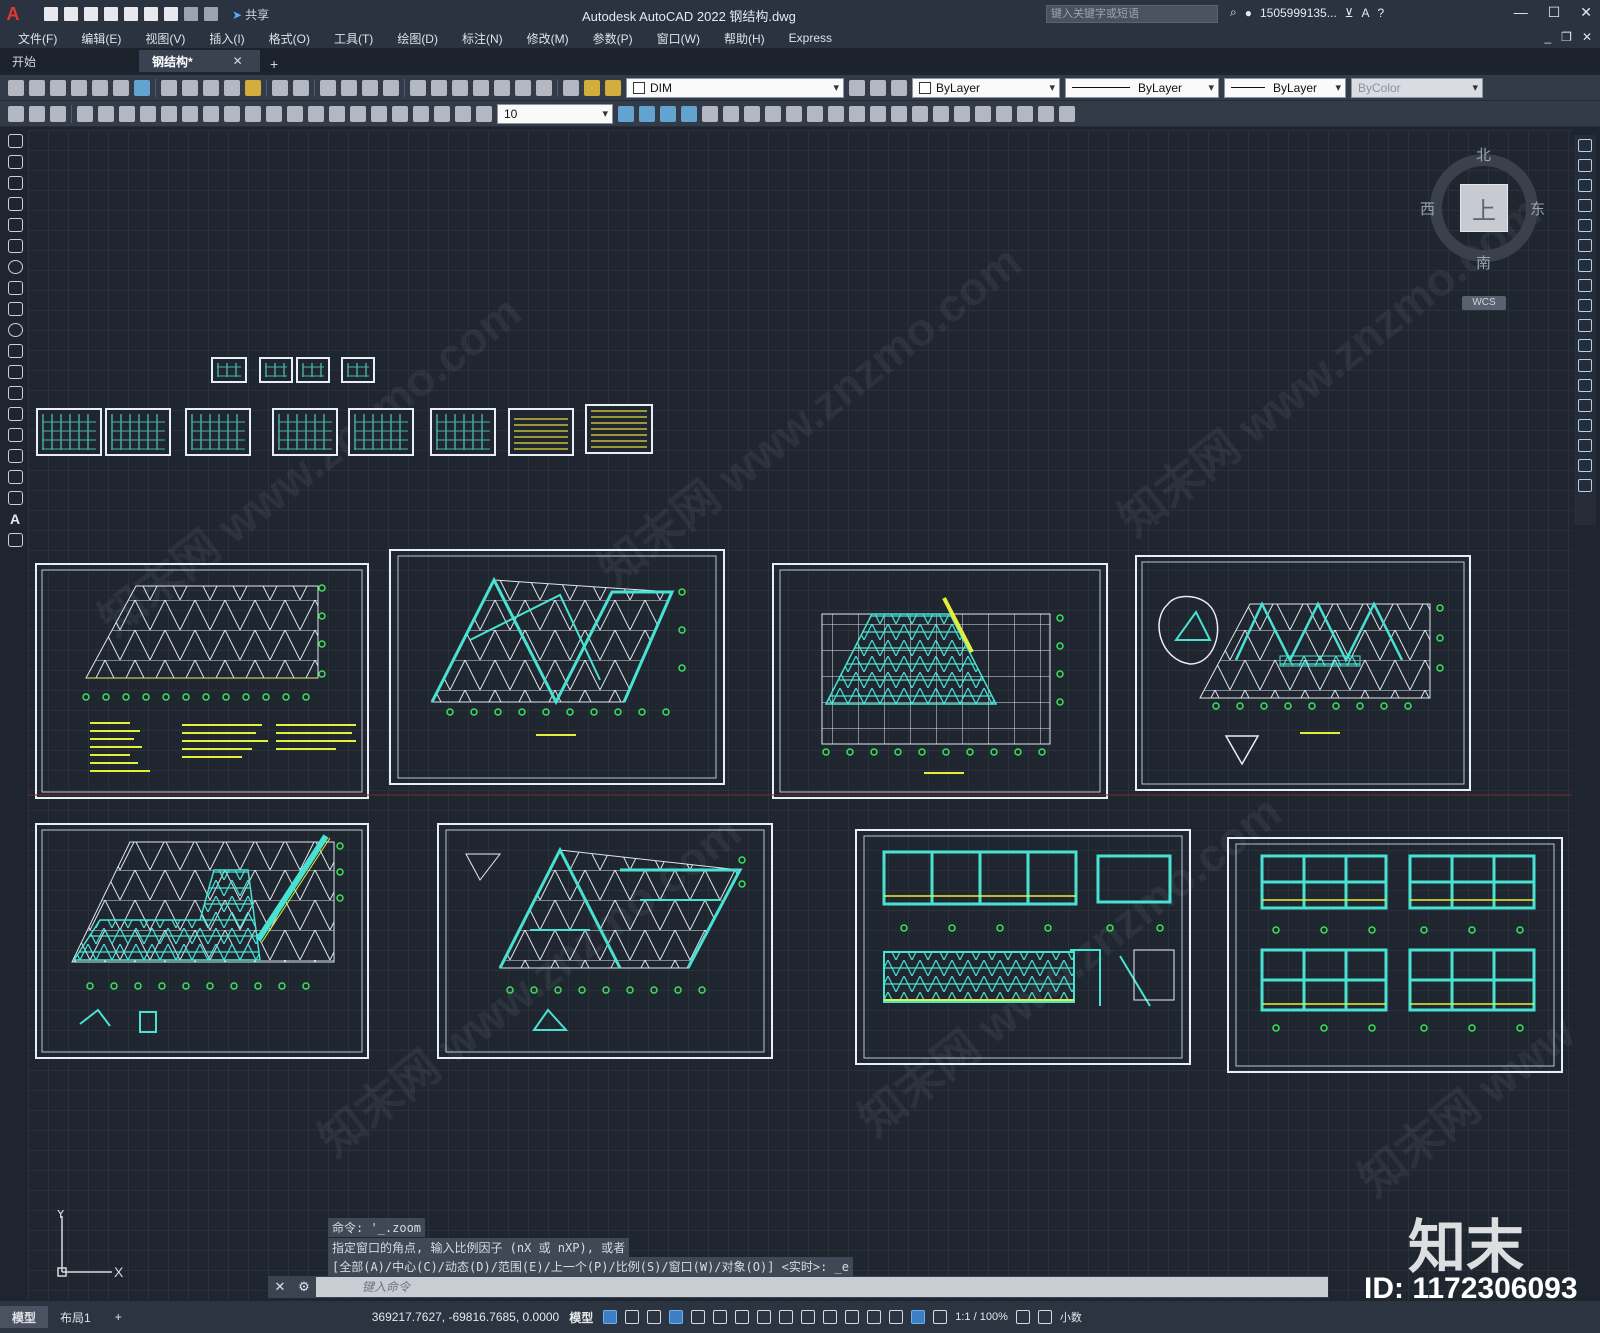 The width and height of the screenshot is (1600, 1333). Describe the element at coordinates (75, 1317) in the screenshot. I see `tab-layout1: 布局1` at that location.